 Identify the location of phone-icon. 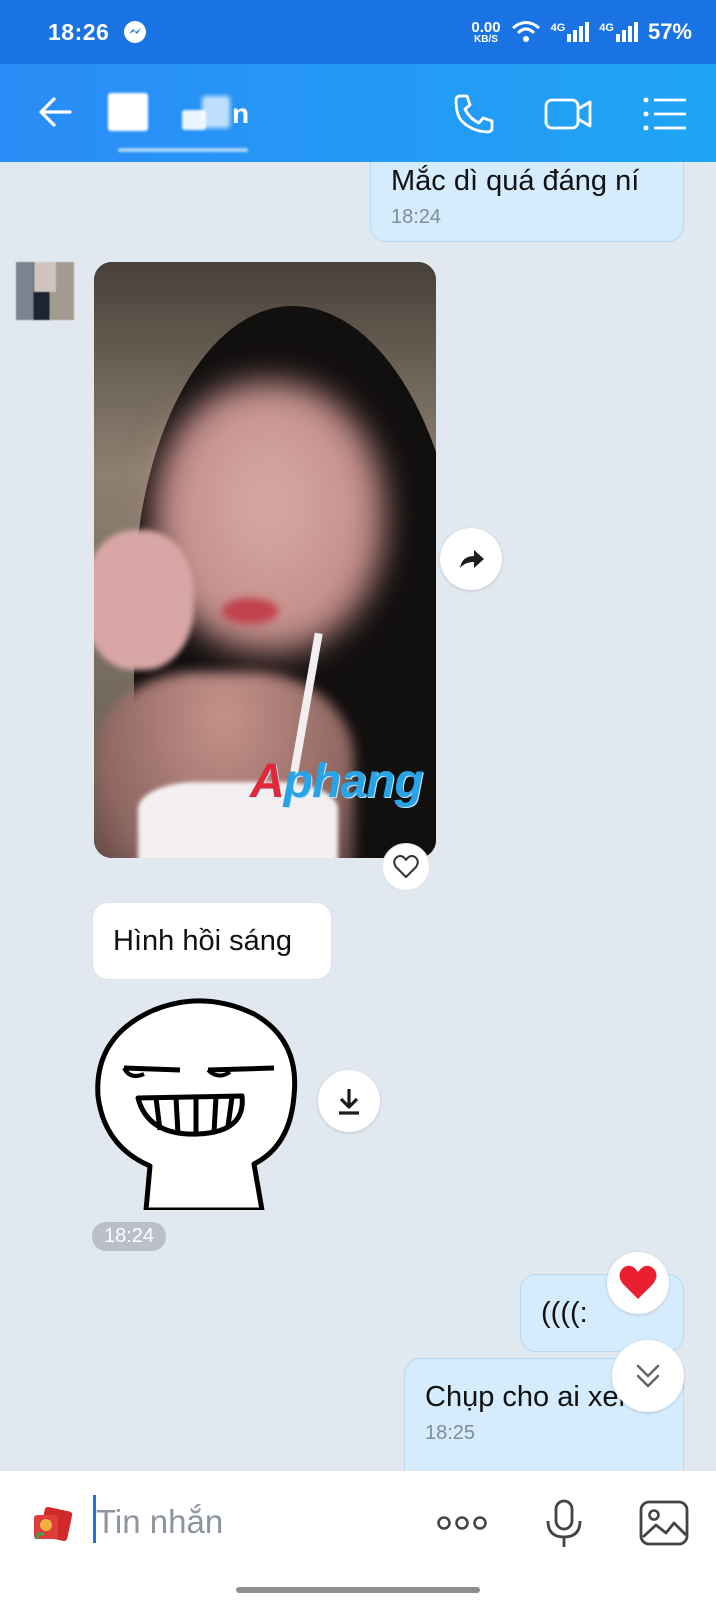
(474, 114).